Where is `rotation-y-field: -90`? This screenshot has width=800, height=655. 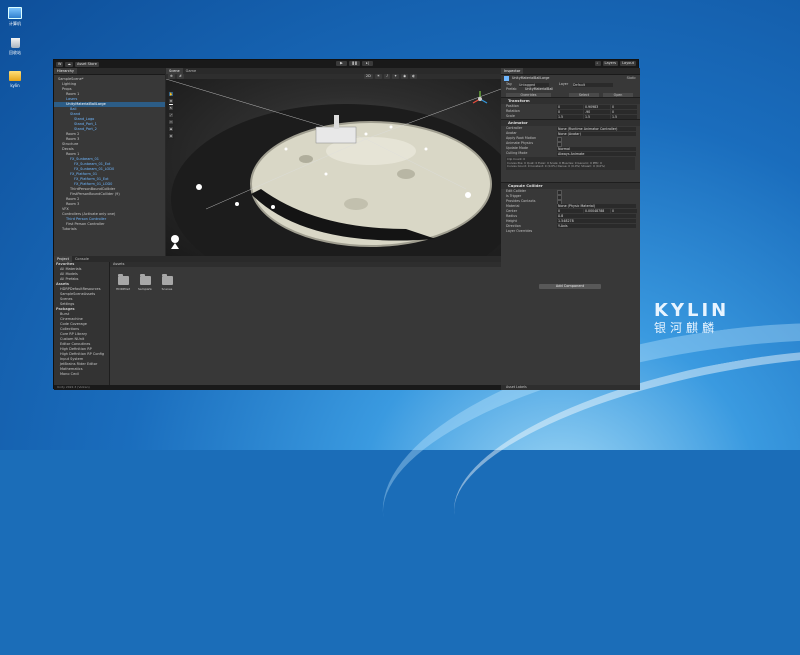 rotation-y-field: -90 is located at coordinates (597, 111).